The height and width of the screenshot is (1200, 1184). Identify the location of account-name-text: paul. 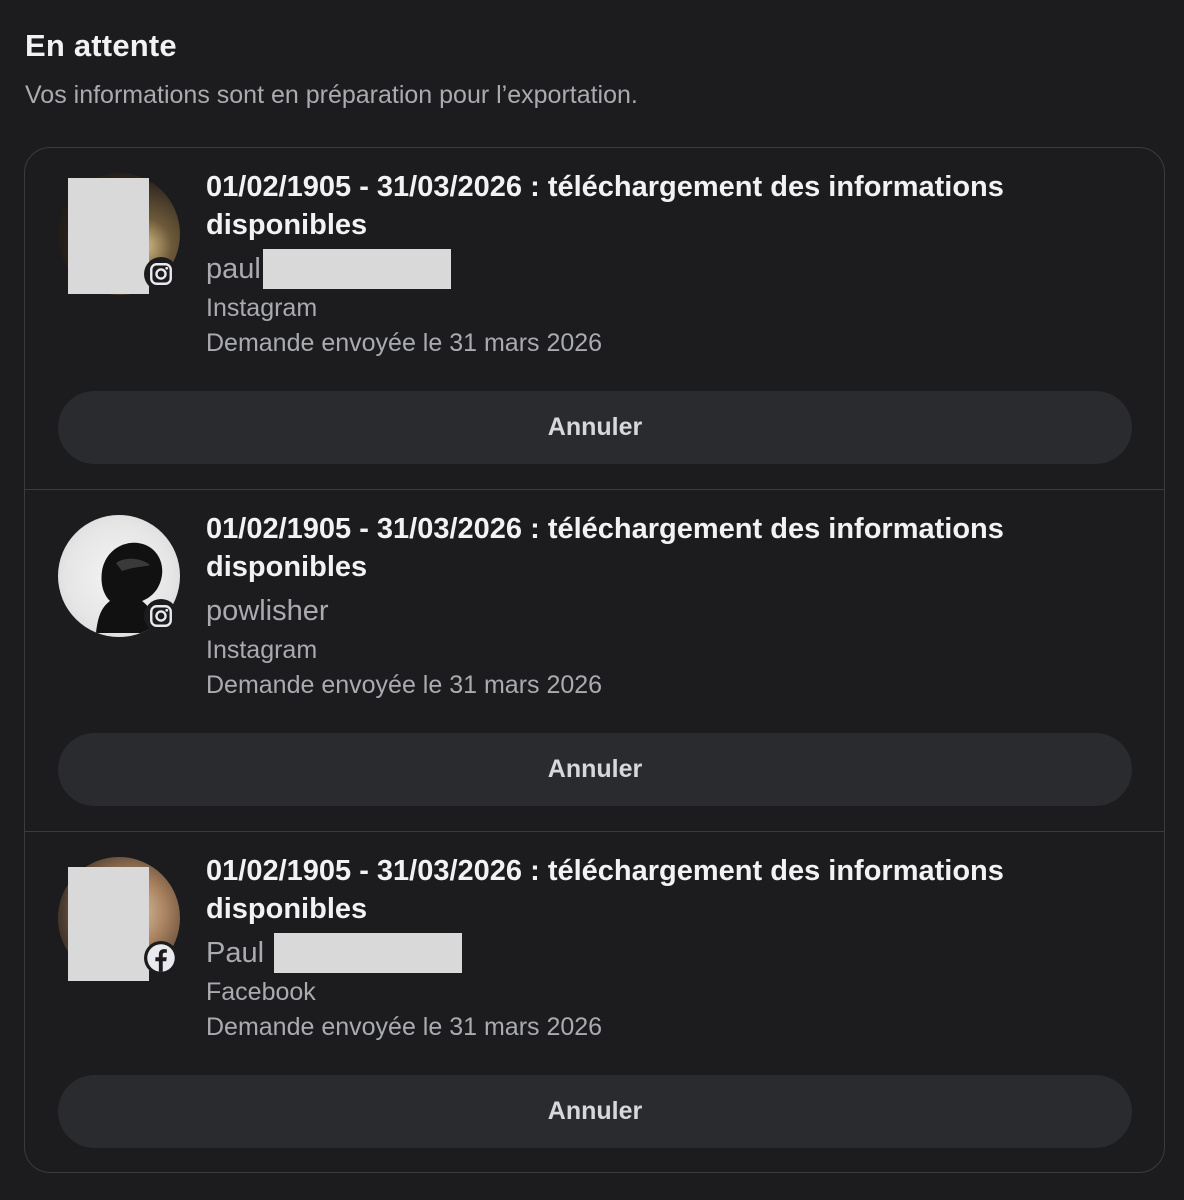
(233, 268).